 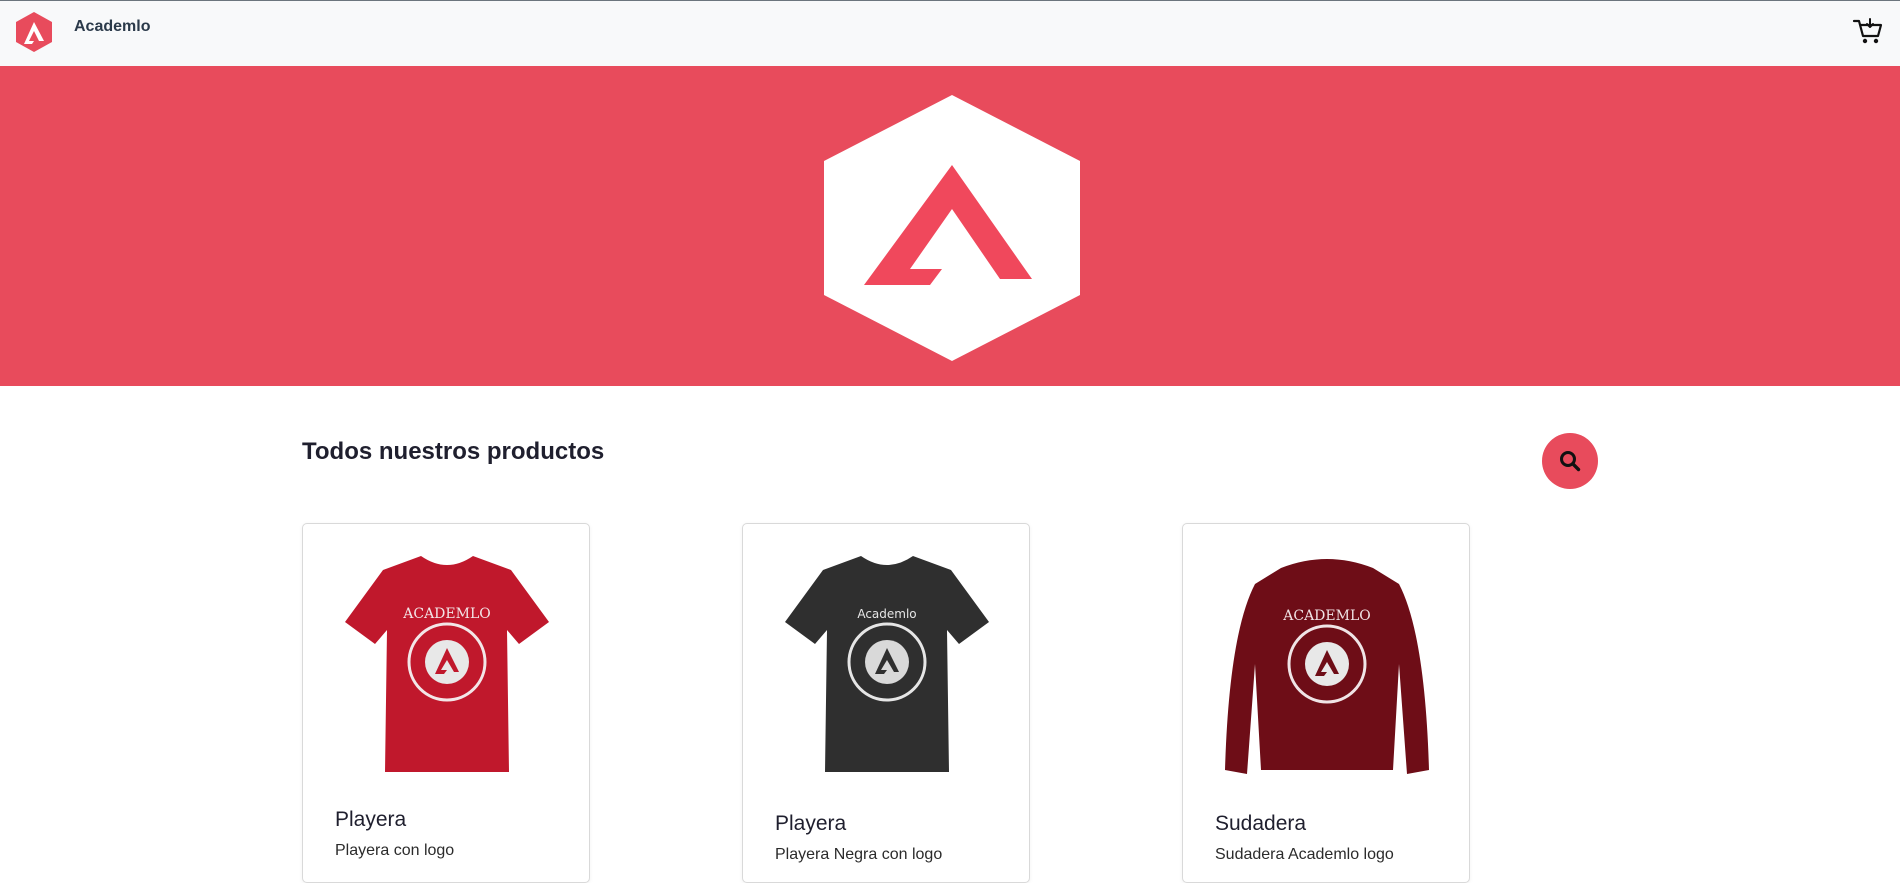 What do you see at coordinates (1868, 31) in the screenshot?
I see `cart-icon` at bounding box center [1868, 31].